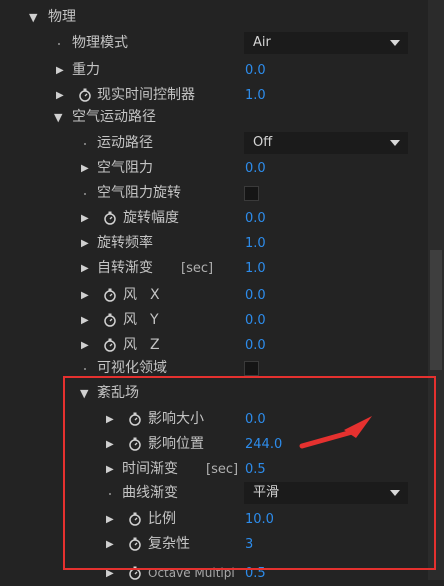 The height and width of the screenshot is (586, 444). Describe the element at coordinates (263, 142) in the screenshot. I see `motion-path-value: Off` at that location.